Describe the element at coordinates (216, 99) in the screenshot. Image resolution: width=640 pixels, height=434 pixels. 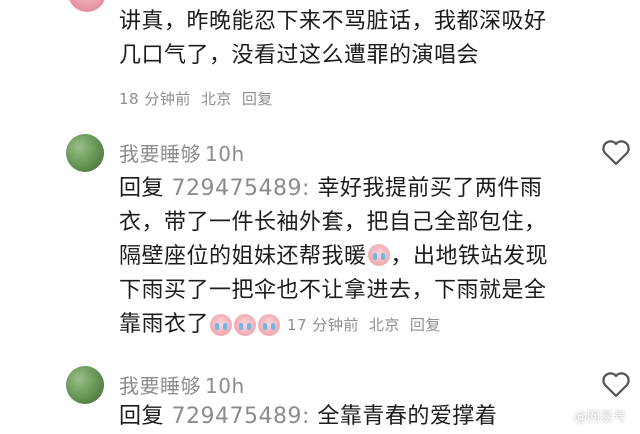
I see `comment-location: 北京` at that location.